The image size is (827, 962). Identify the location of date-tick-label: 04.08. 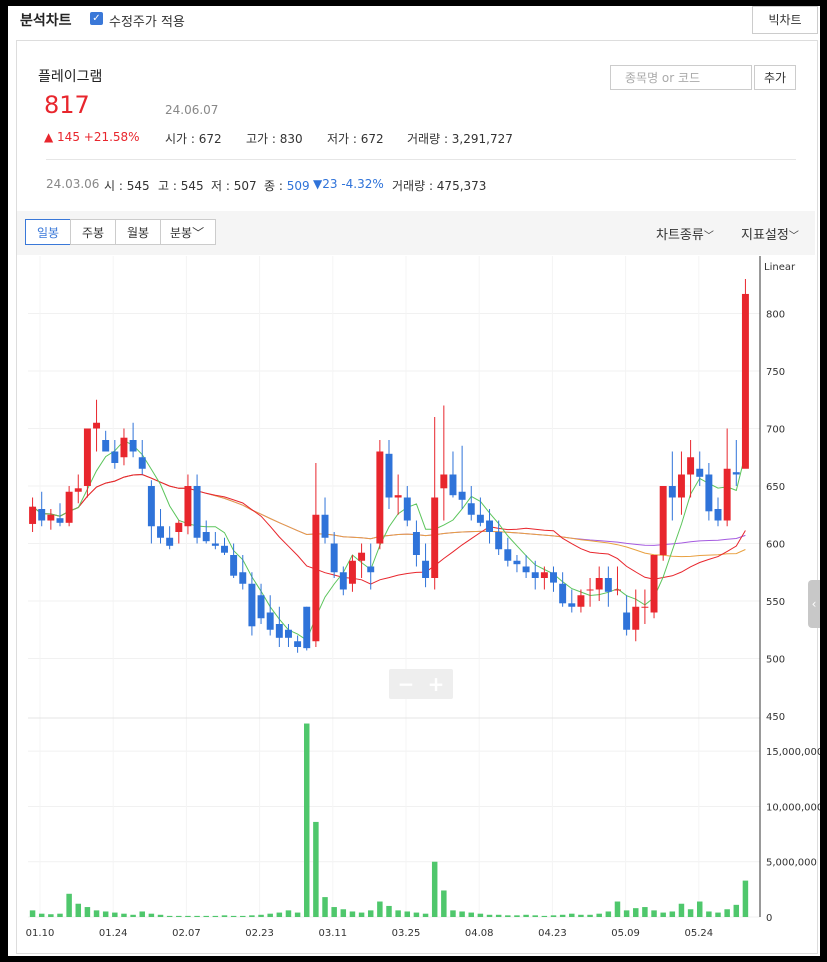
(479, 933).